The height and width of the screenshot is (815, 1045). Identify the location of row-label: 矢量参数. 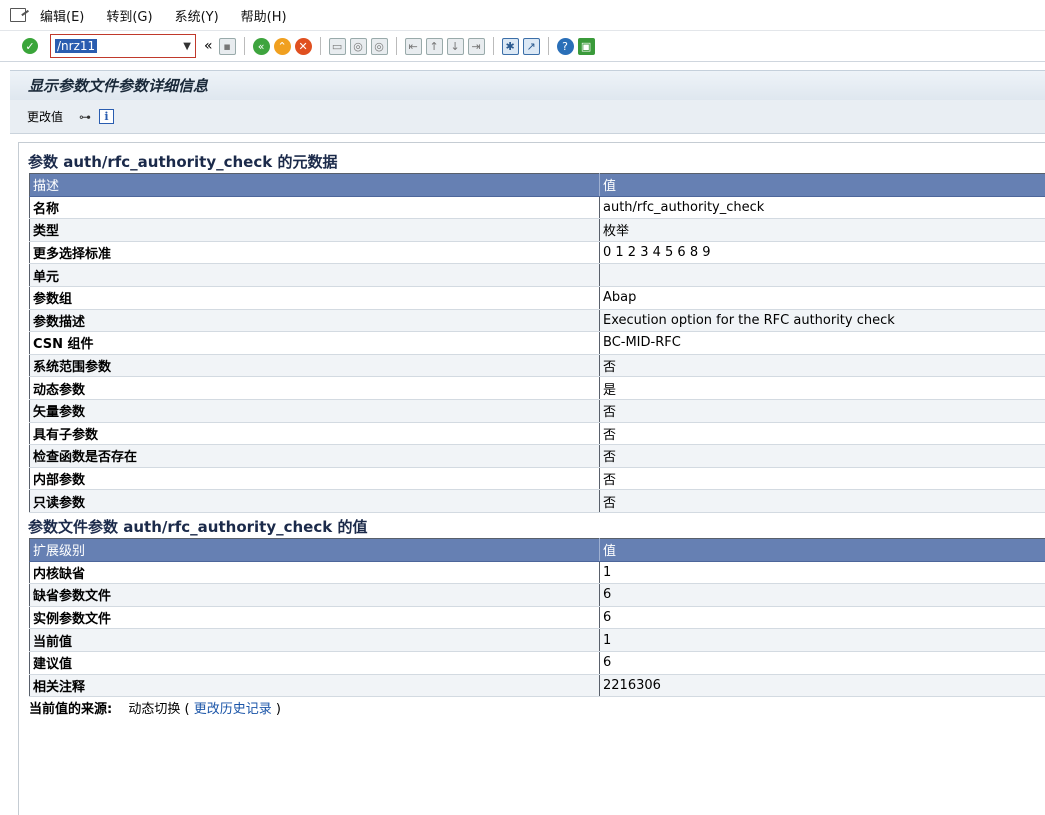
(314, 411).